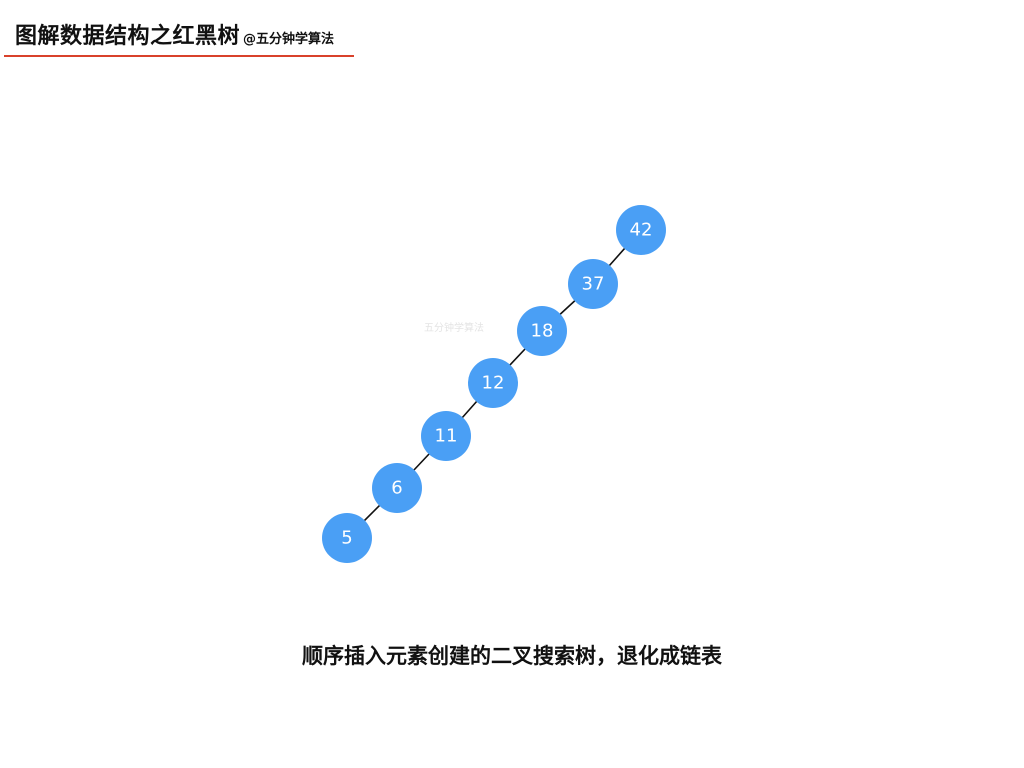  I want to click on tree-node-label: 18, so click(542, 331).